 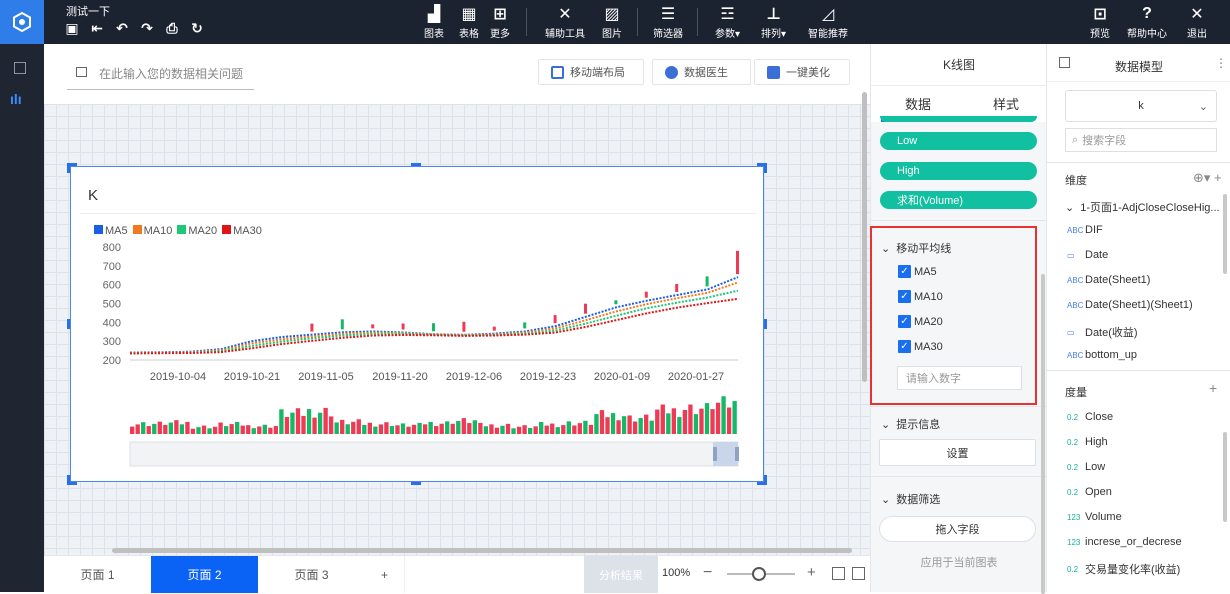 I want to click on collapse-icon, so click(x=20, y=68).